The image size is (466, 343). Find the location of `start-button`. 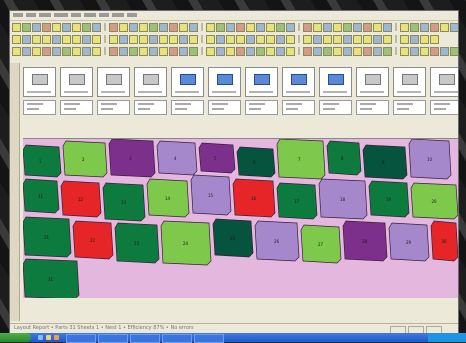

start-button is located at coordinates (15, 337).